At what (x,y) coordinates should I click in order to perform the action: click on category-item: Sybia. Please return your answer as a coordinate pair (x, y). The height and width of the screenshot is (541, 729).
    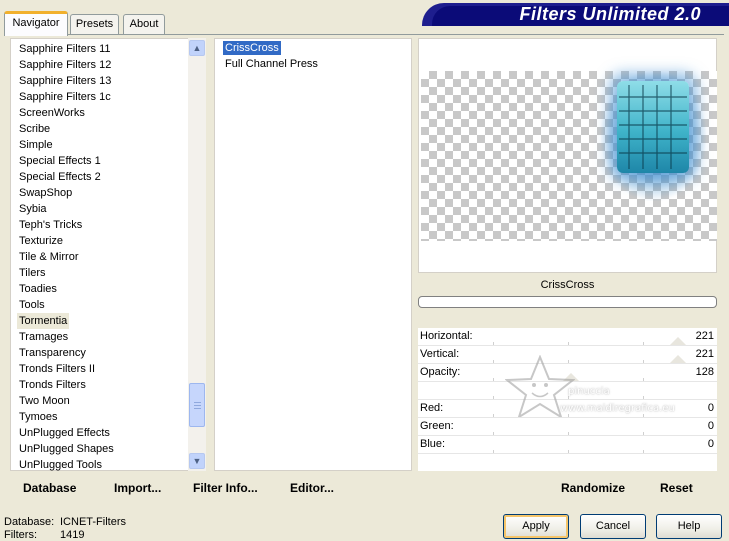
    Looking at the image, I should click on (33, 209).